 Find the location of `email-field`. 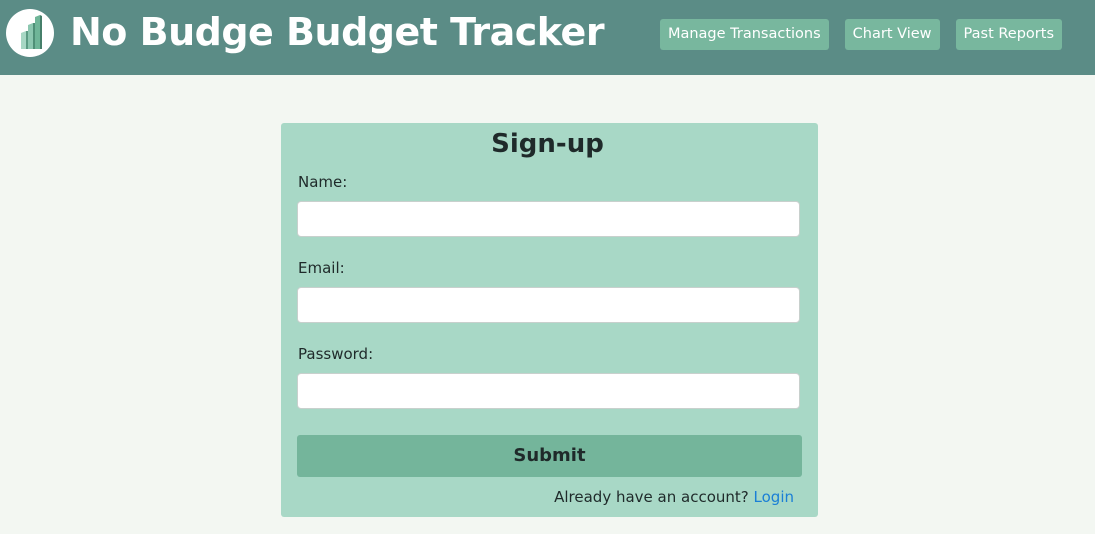

email-field is located at coordinates (548, 305).